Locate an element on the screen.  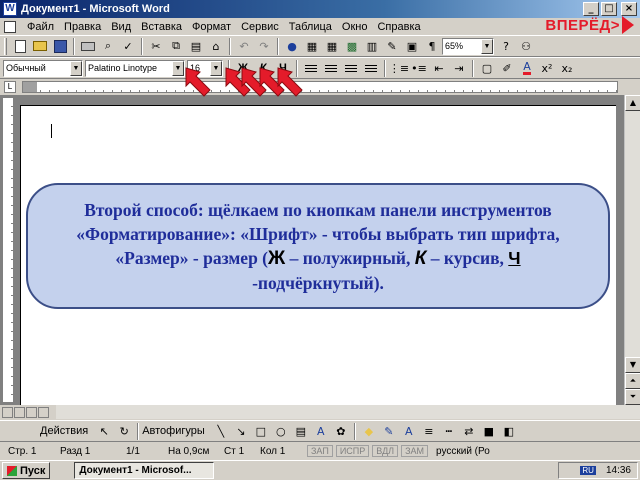
hyperlink-button: ● is located at coordinates (292, 46).